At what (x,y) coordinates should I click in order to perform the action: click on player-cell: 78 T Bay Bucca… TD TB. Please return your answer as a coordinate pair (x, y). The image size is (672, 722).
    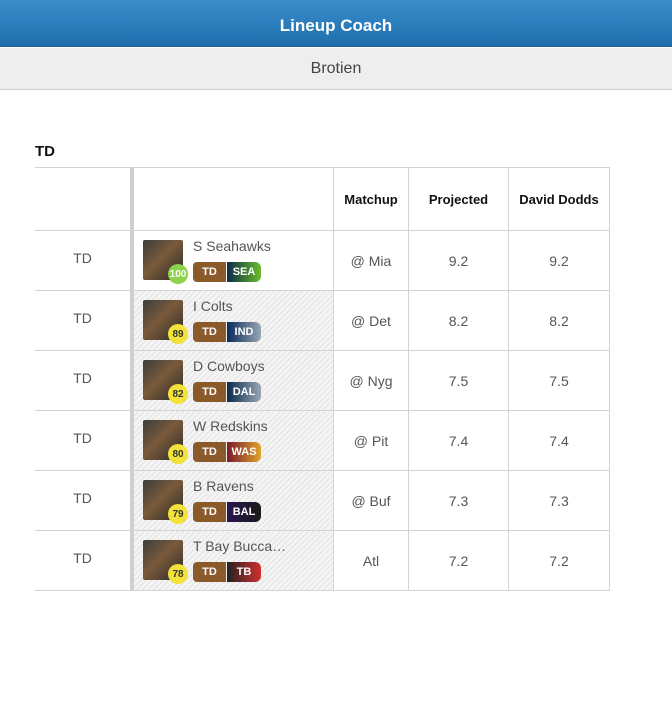
    Looking at the image, I should click on (234, 560).